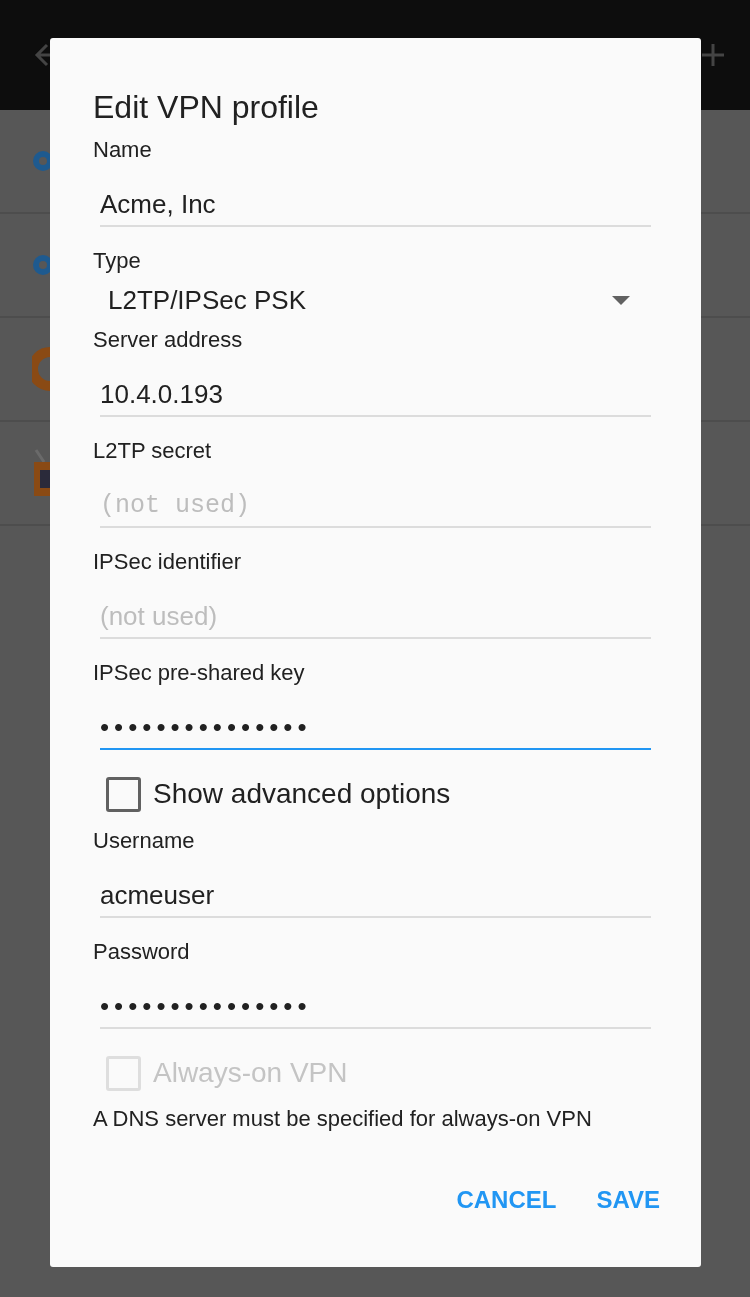 This screenshot has width=750, height=1297. Describe the element at coordinates (369, 300) in the screenshot. I see `type-dropdown: L2TP/IPSec PSK` at that location.